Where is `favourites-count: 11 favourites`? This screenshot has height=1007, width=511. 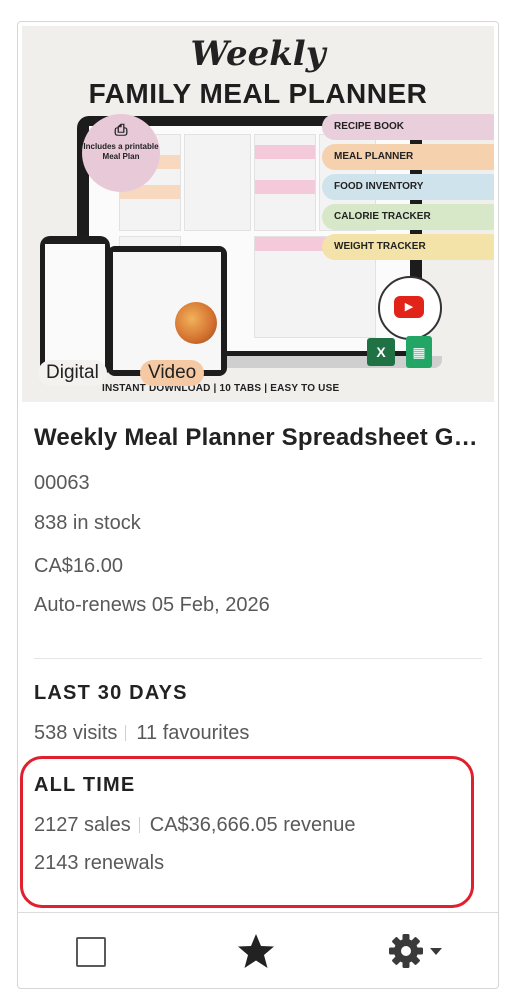 favourites-count: 11 favourites is located at coordinates (193, 733).